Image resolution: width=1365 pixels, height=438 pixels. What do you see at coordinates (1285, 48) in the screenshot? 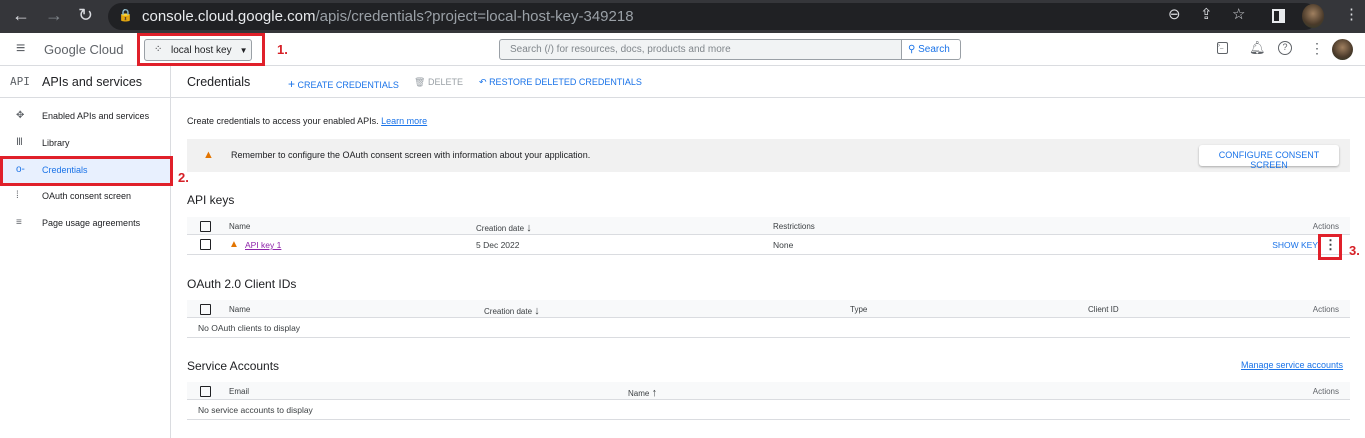
I see `help-icon: ?` at bounding box center [1285, 48].